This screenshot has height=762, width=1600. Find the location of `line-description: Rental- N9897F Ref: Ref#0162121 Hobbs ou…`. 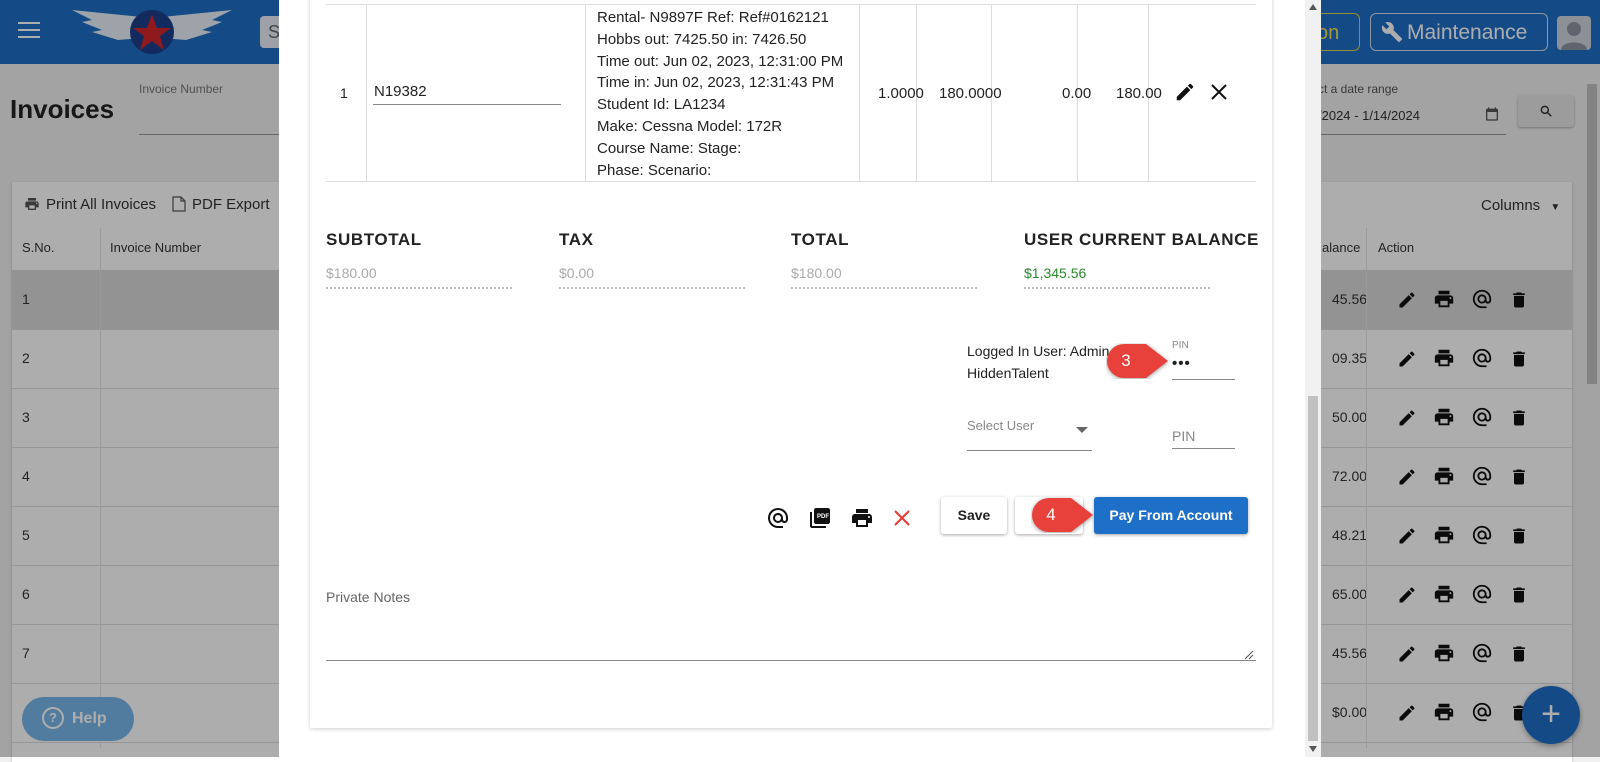

line-description: Rental- N9897F Ref: Ref#0162121 Hobbs ou… is located at coordinates (720, 94).